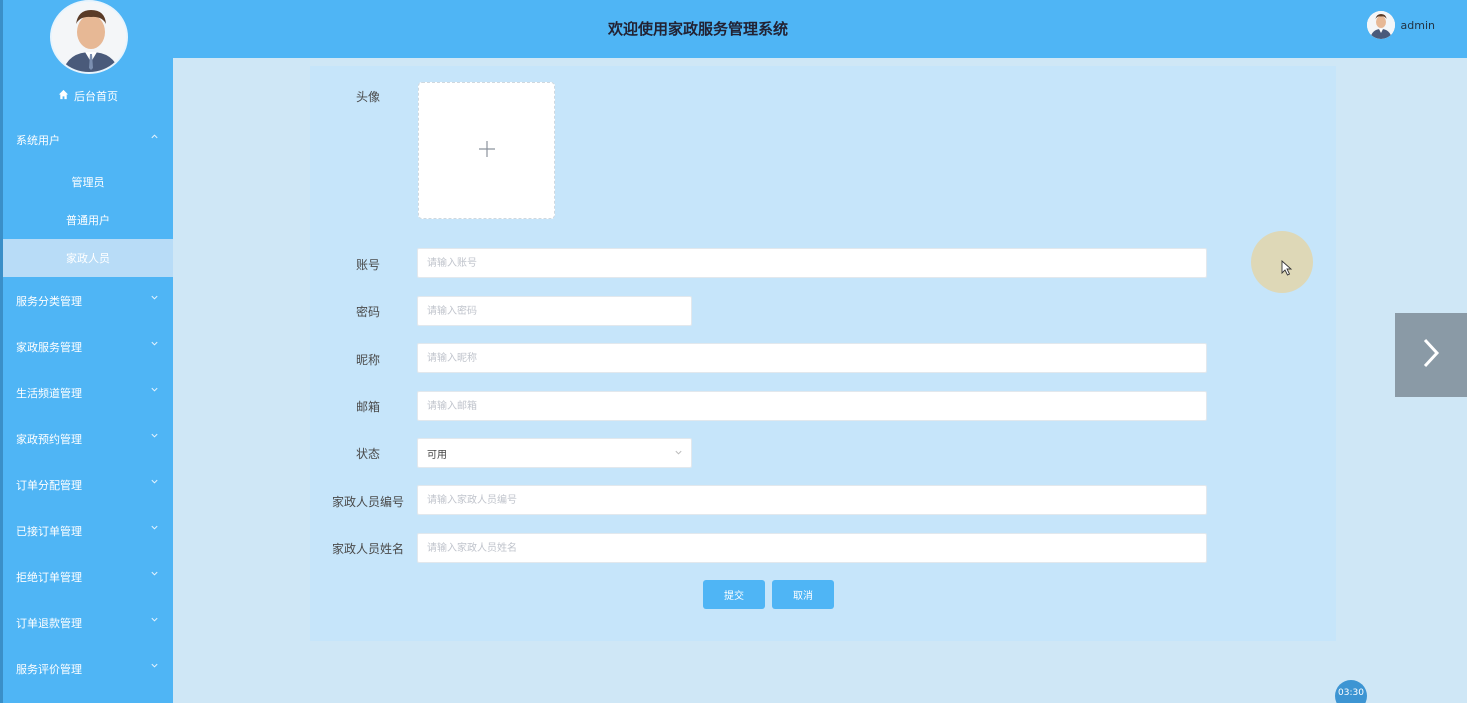 The width and height of the screenshot is (1467, 703). I want to click on sidebar-group-label: 订单退款管理, so click(49, 623).